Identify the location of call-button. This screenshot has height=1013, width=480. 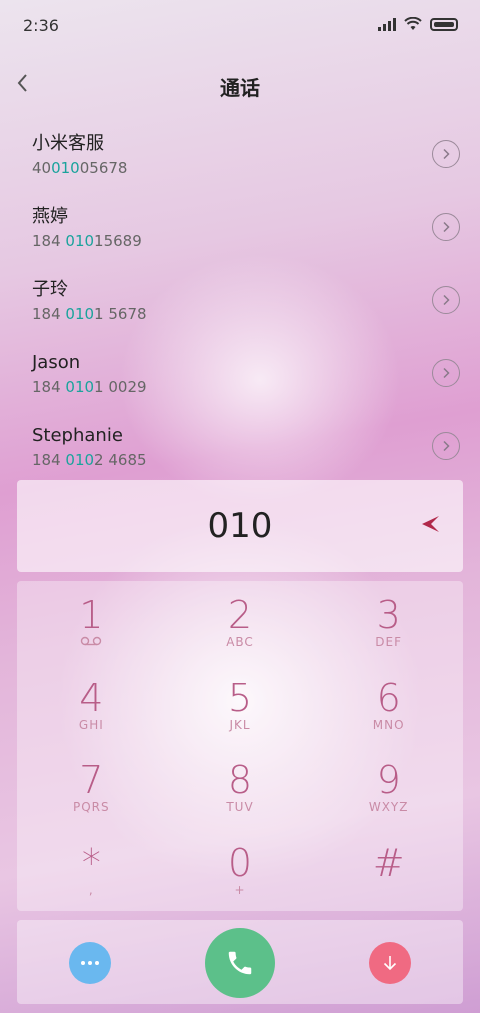
(240, 963).